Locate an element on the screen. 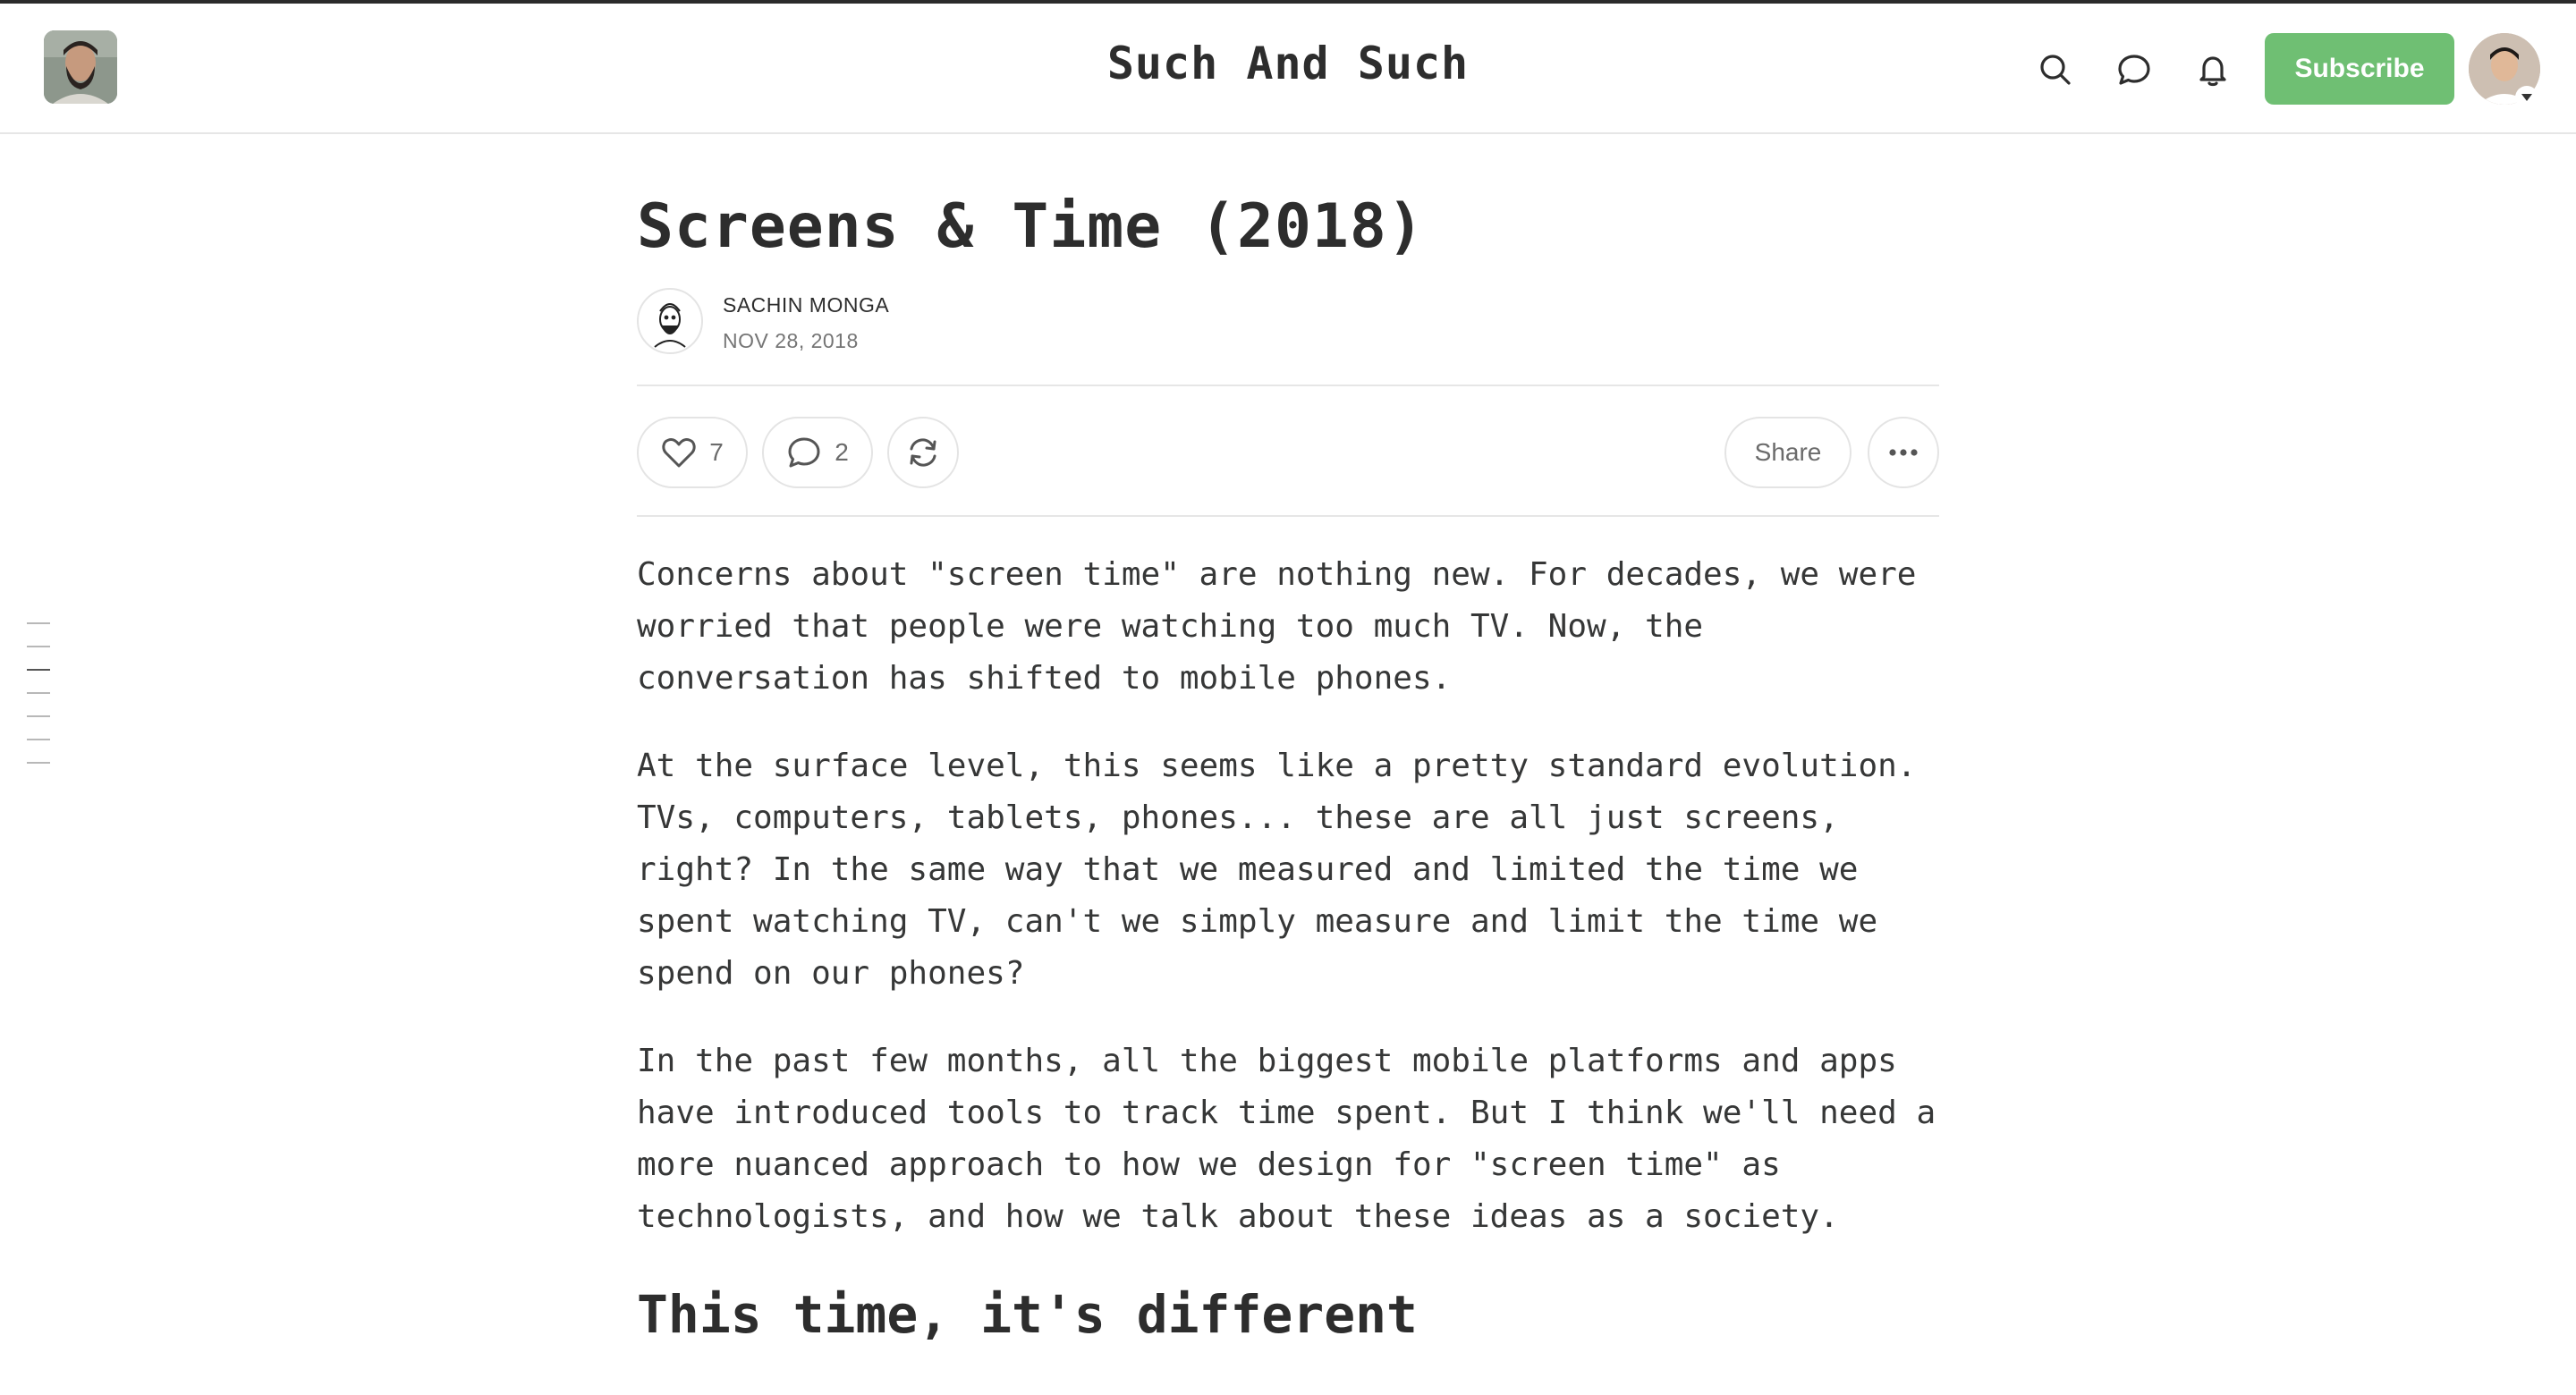 The width and height of the screenshot is (2576, 1395). post-actions: 7 2 Share is located at coordinates (1288, 450).